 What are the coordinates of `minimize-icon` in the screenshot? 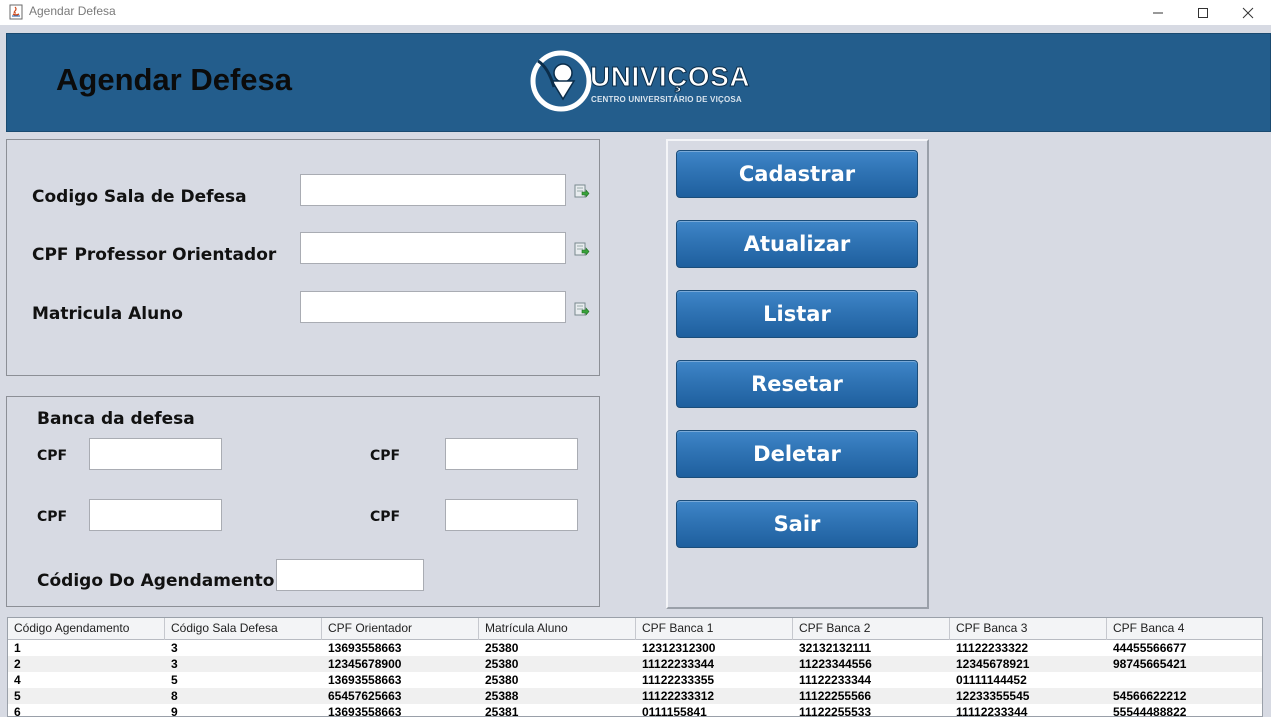 It's located at (1158, 13).